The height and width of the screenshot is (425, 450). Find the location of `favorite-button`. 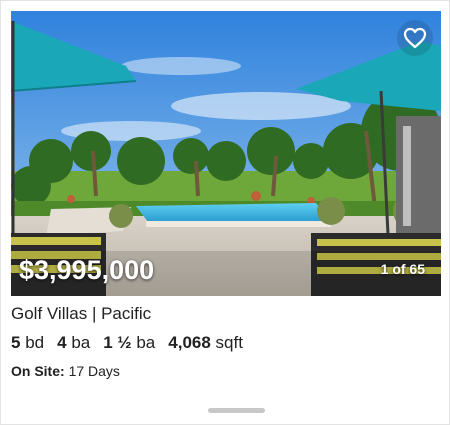

favorite-button is located at coordinates (415, 38).